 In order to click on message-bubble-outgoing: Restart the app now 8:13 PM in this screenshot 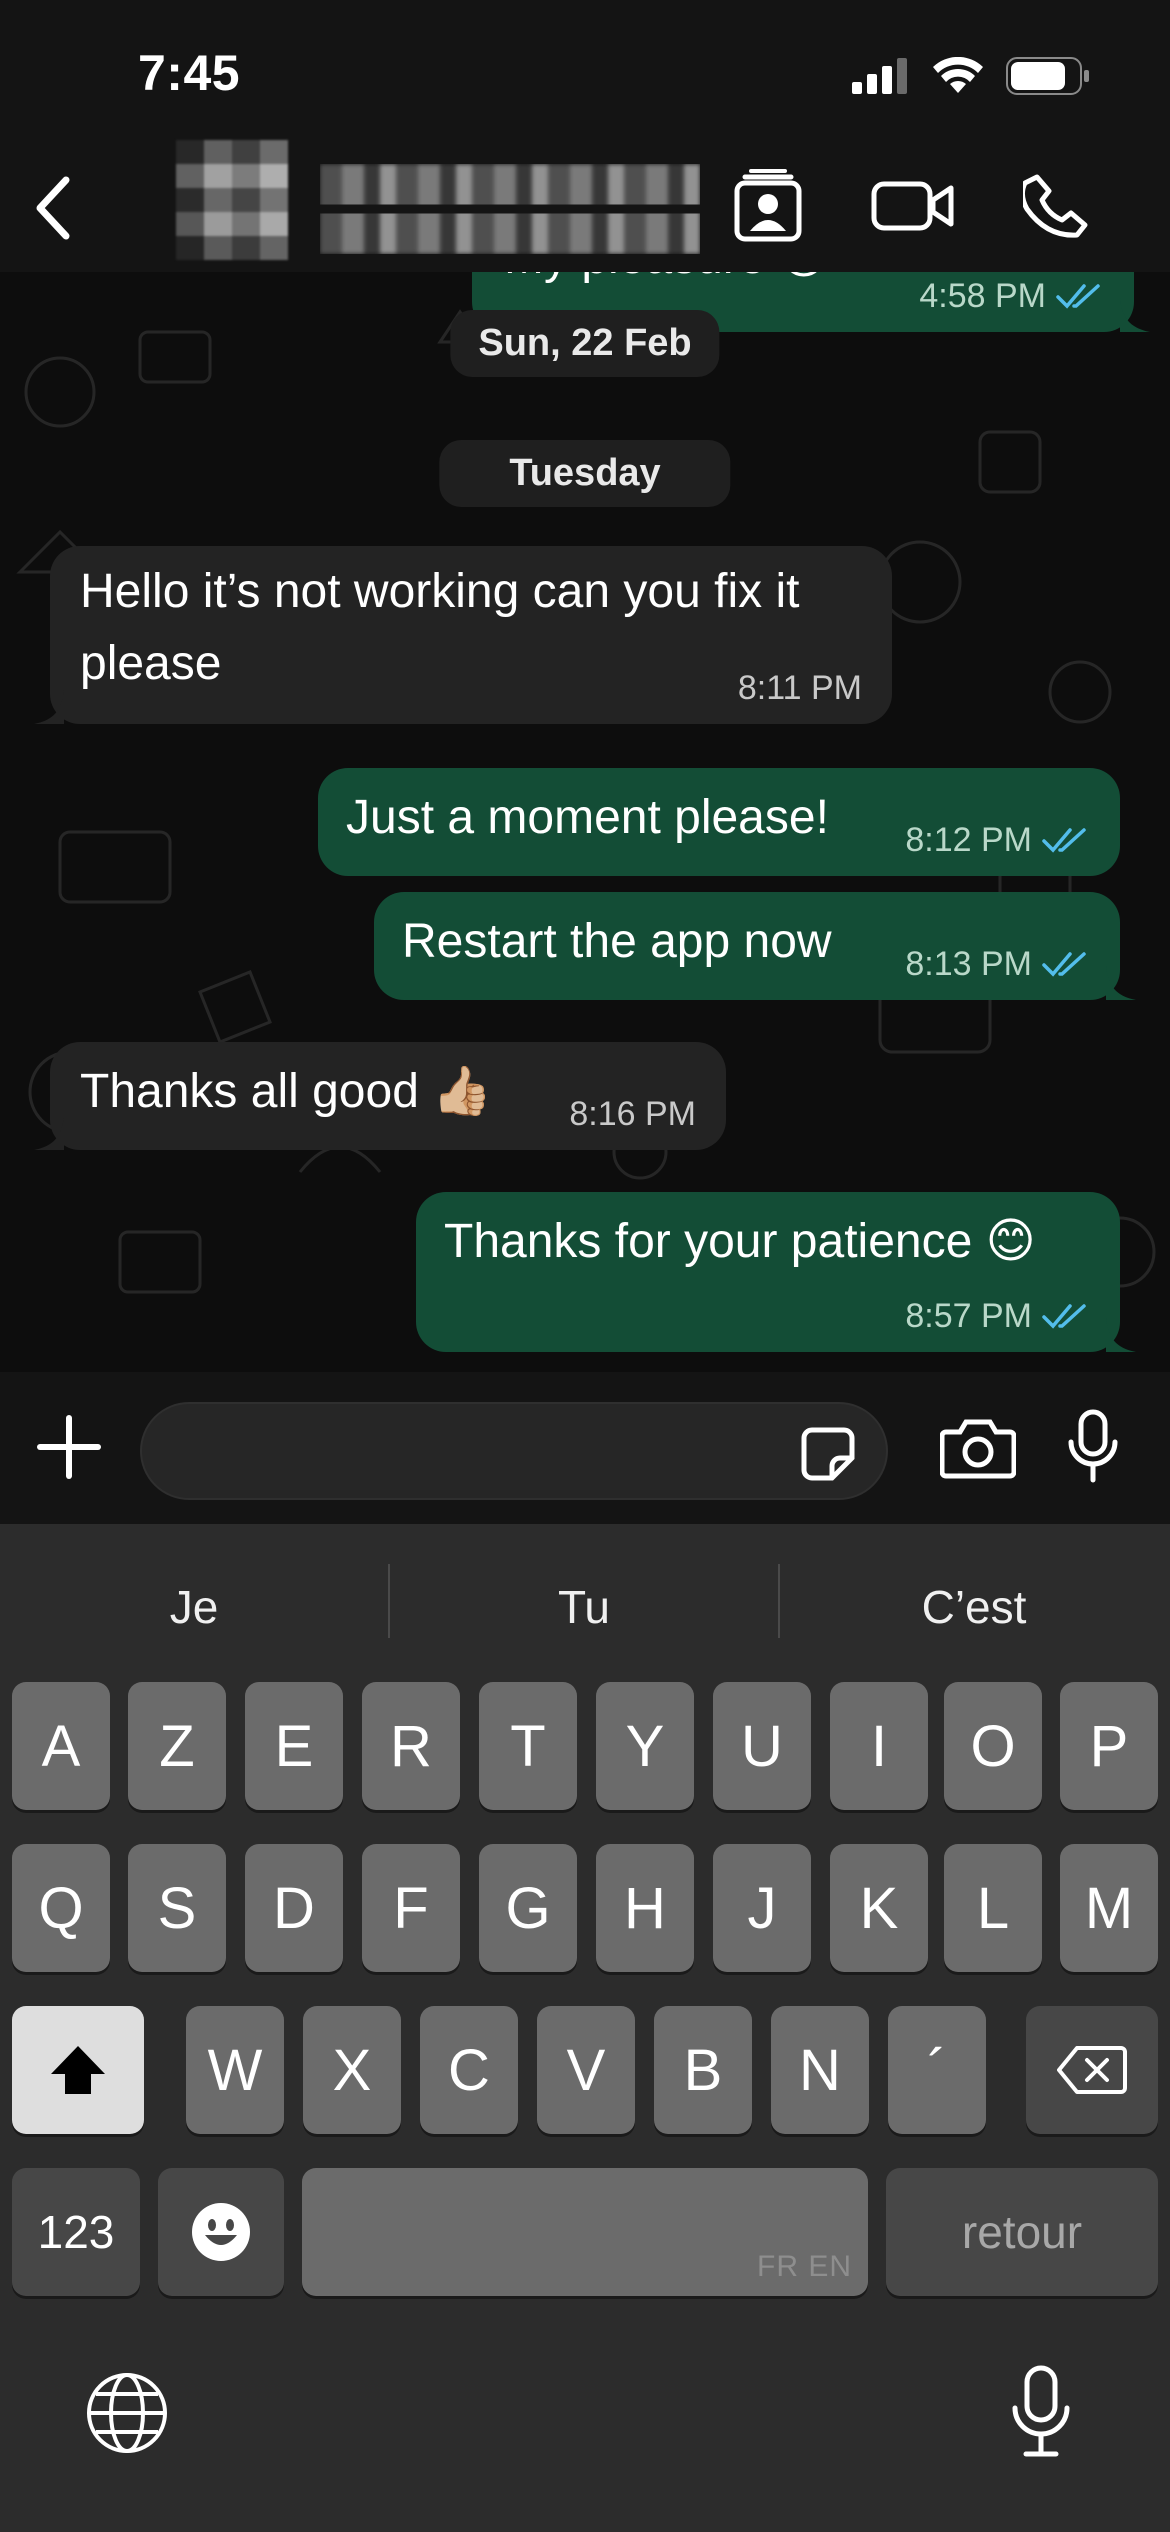, I will do `click(755, 946)`.